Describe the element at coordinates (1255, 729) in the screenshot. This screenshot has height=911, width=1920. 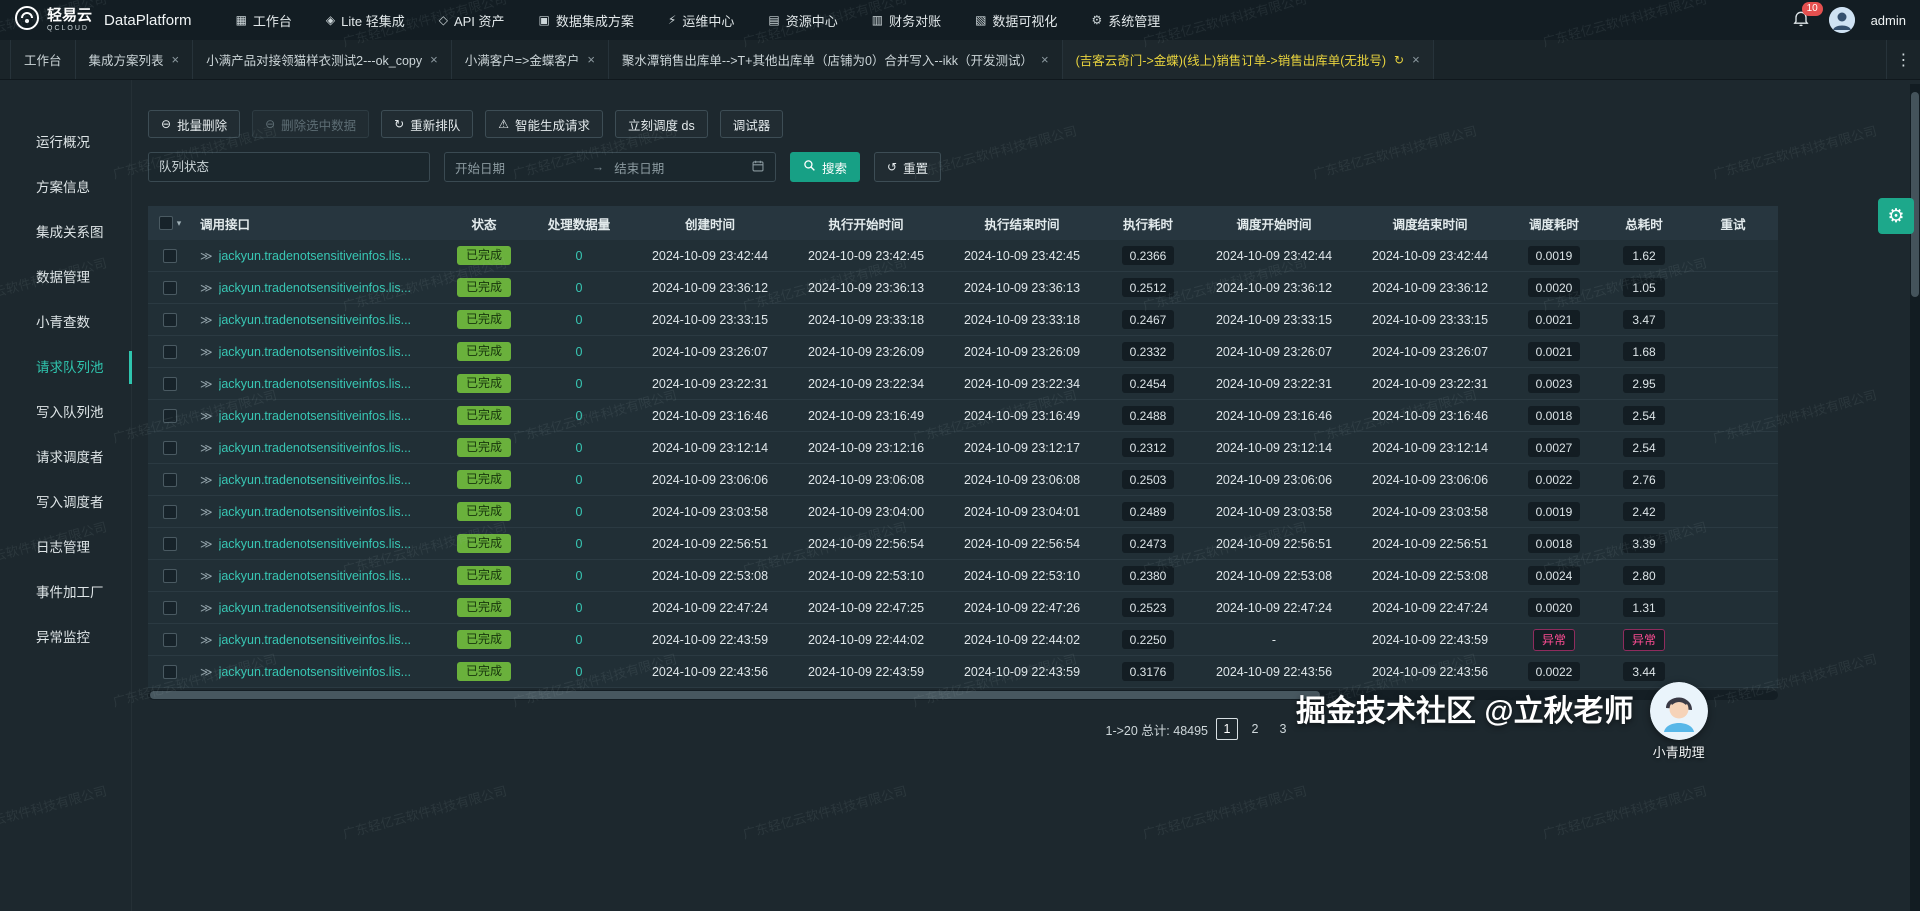
I see `page-button: 2` at that location.